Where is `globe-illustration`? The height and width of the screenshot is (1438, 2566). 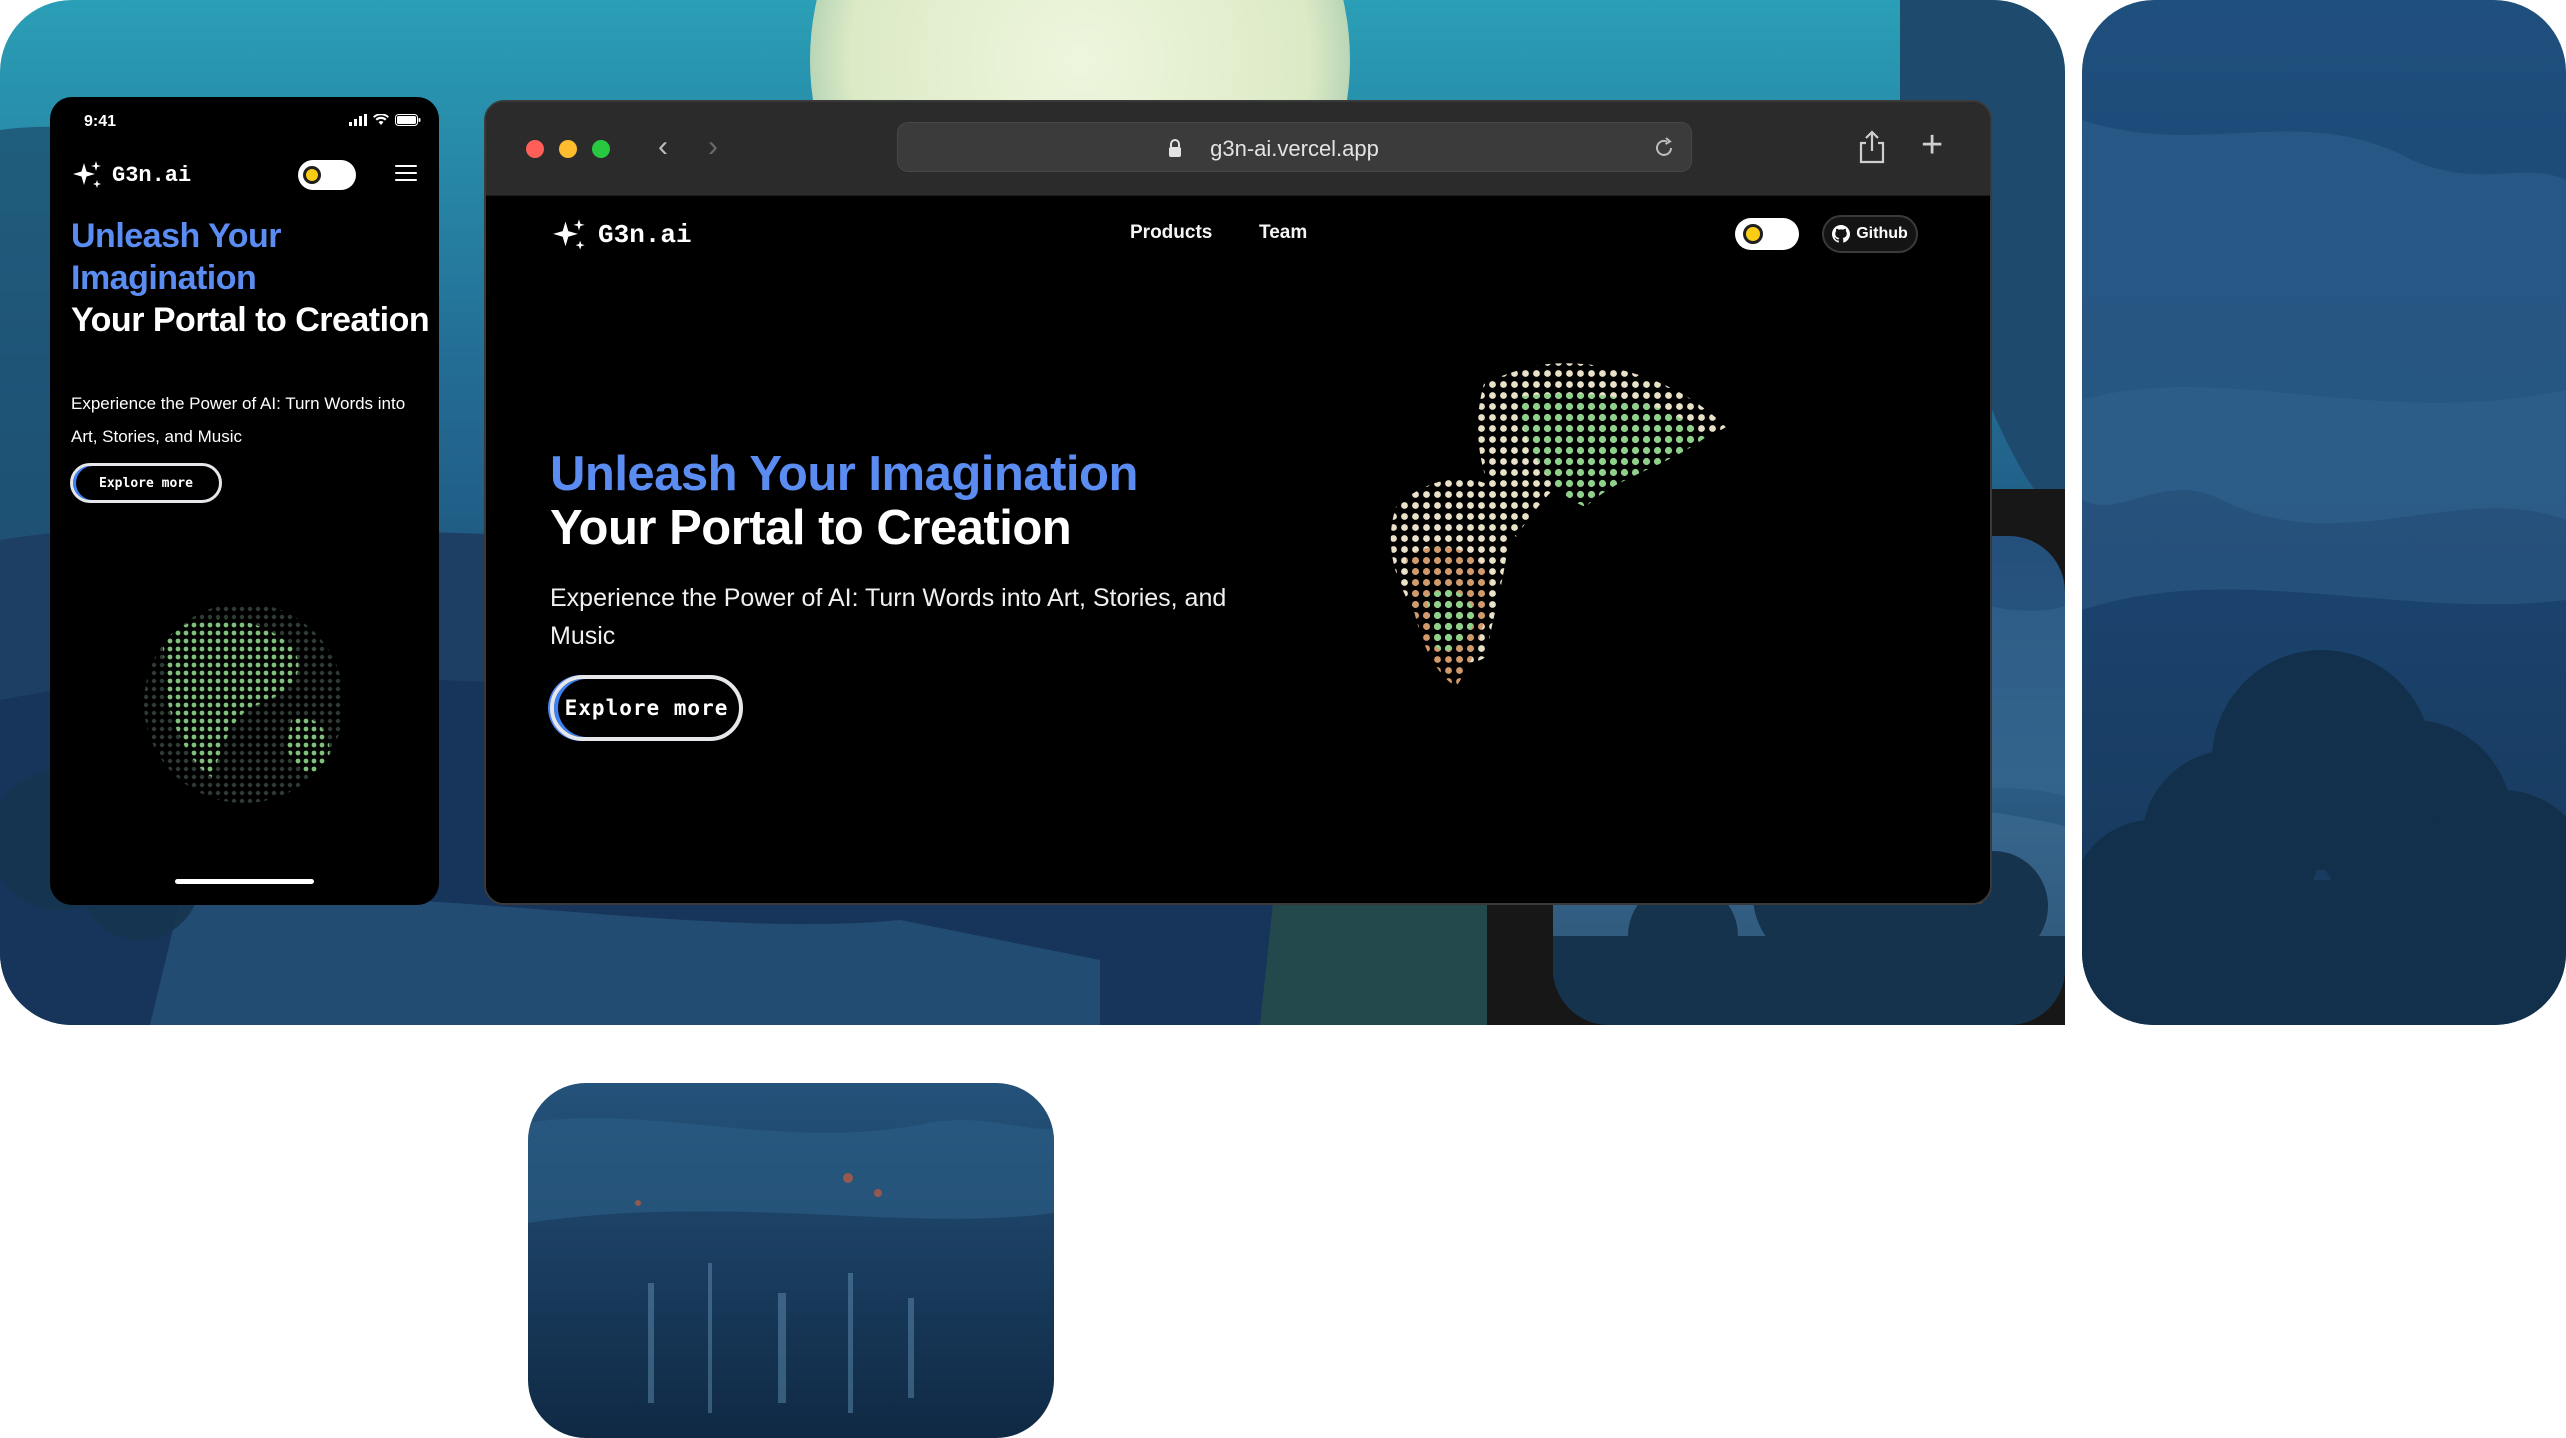 globe-illustration is located at coordinates (1558, 525).